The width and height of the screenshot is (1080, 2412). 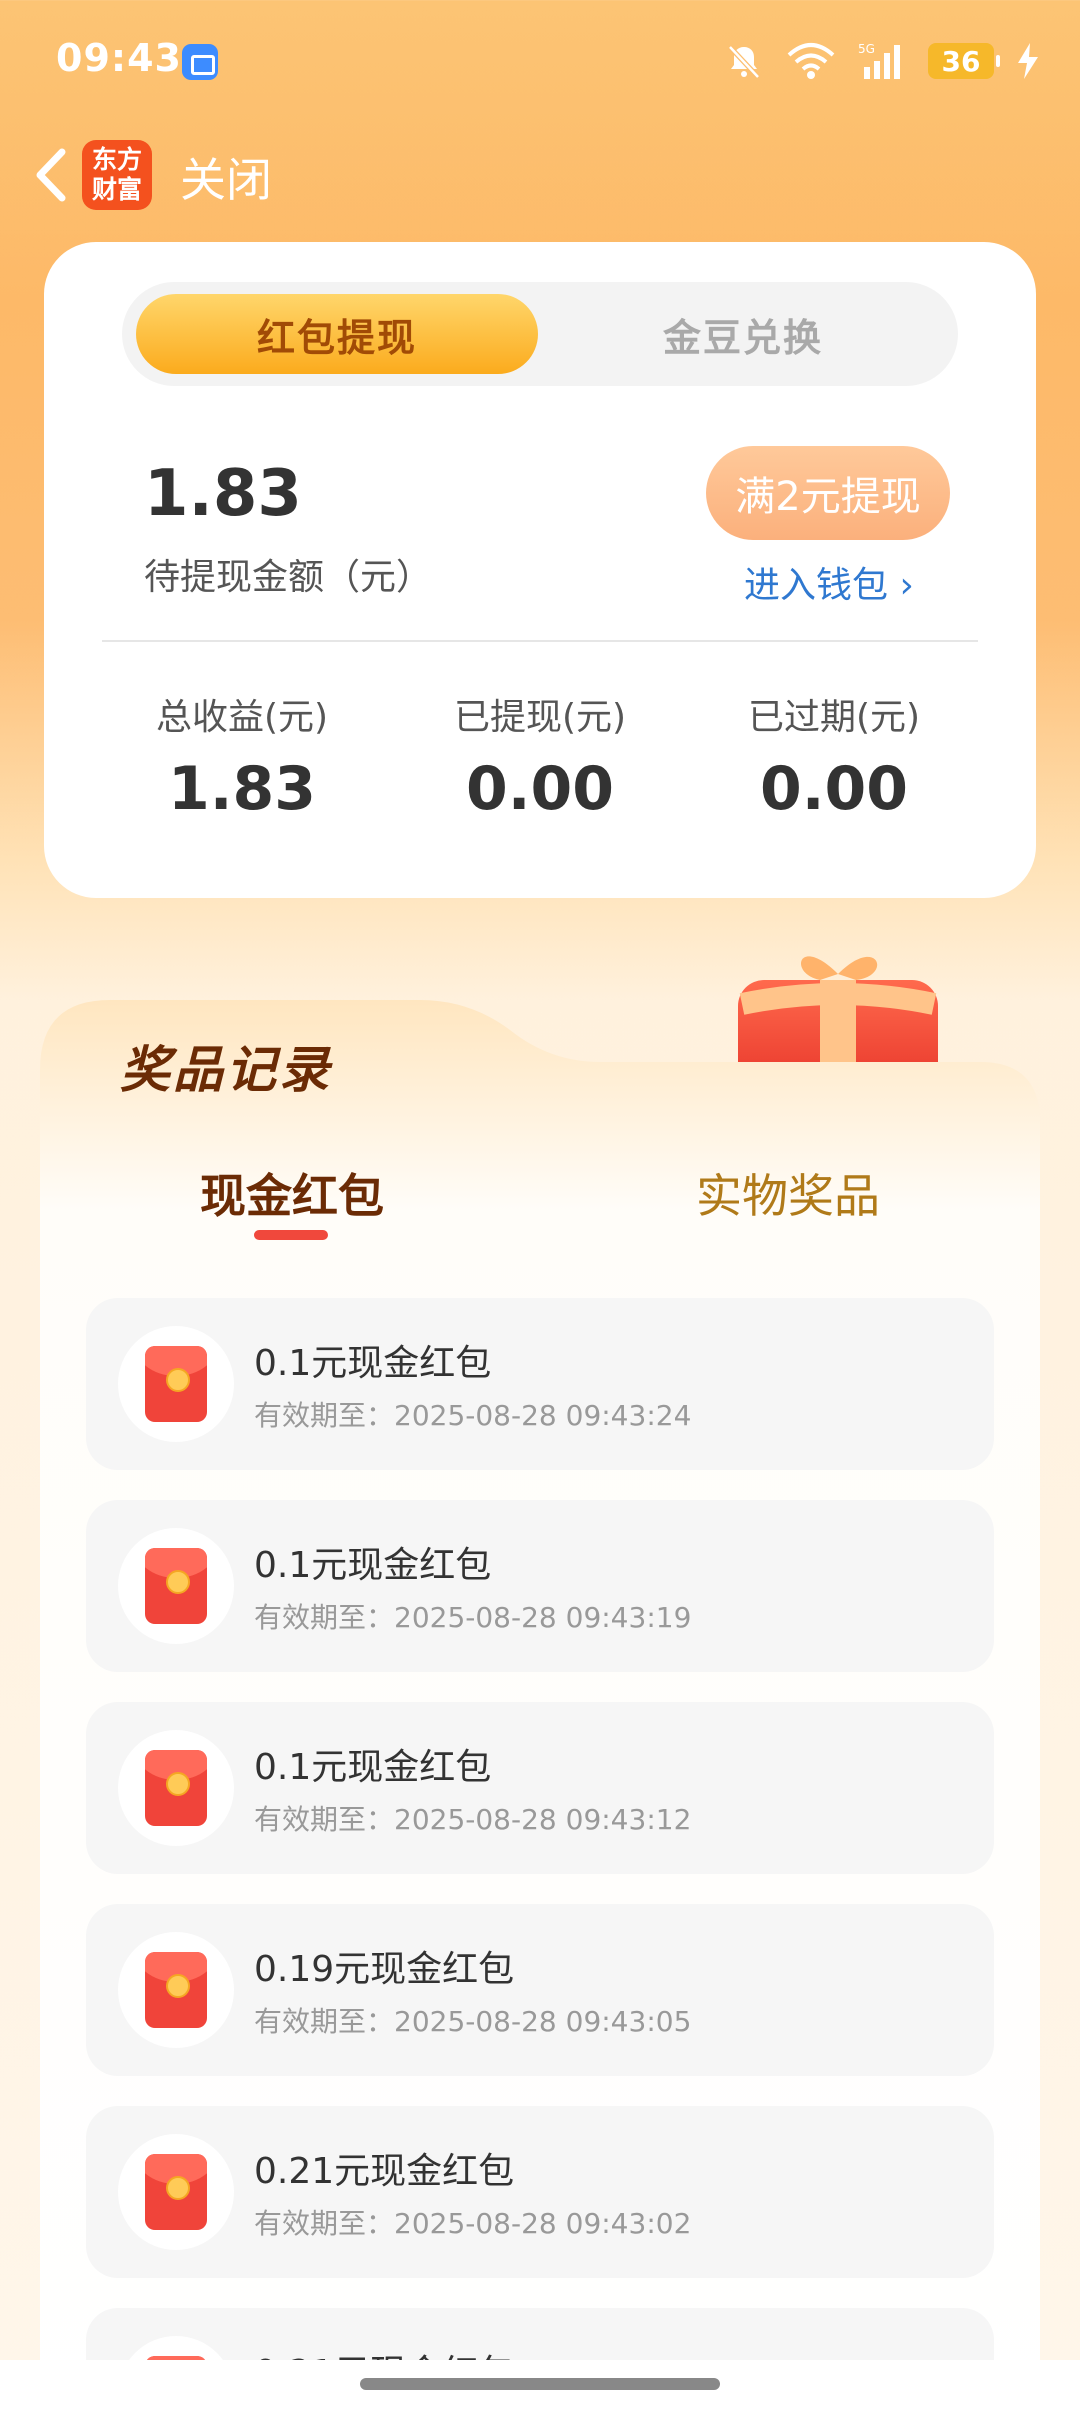 I want to click on status-bar: 09:43 5G 36, so click(x=540, y=60).